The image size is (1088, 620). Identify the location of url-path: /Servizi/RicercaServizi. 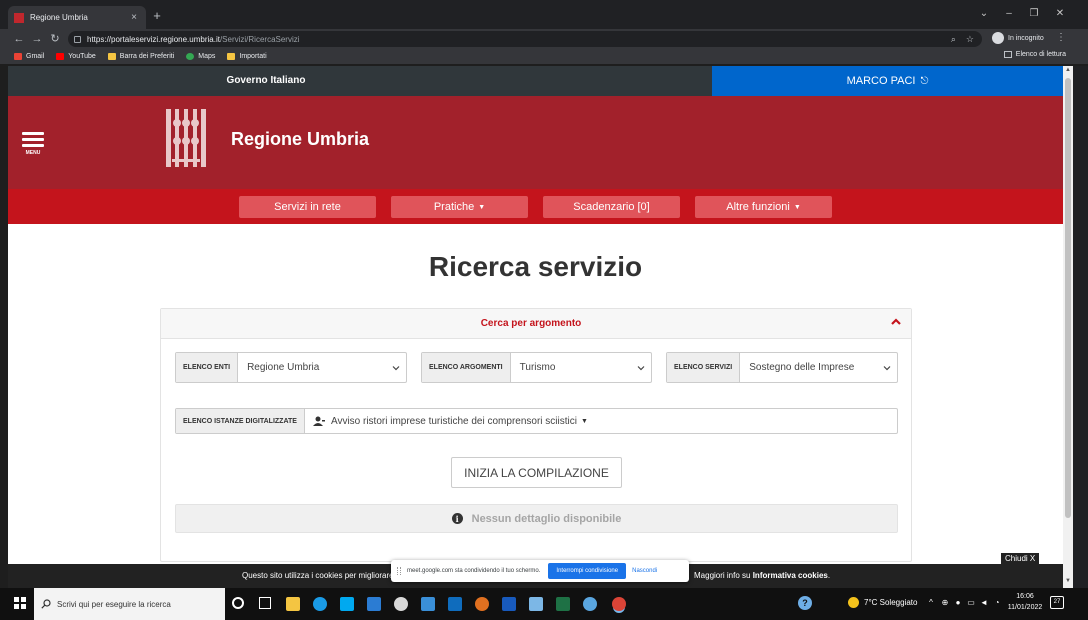
(259, 39).